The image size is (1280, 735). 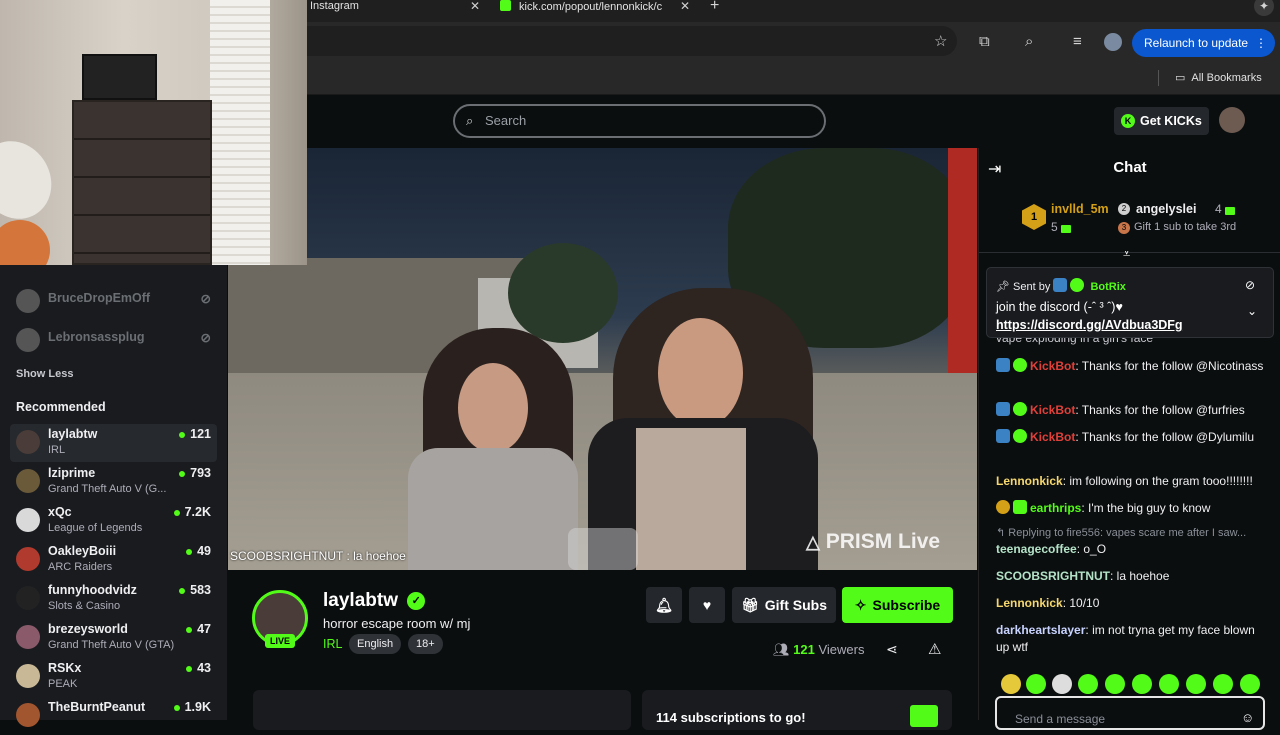 I want to click on search-placeholder: Search, so click(x=506, y=120).